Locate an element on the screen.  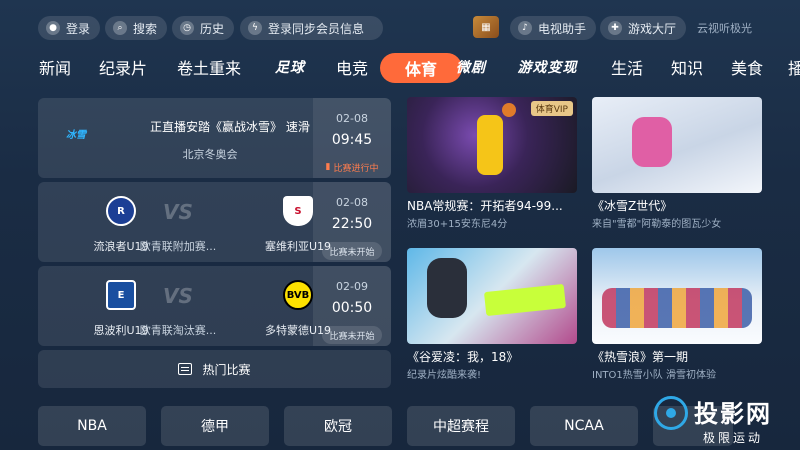
tv-assistant-label: 电视助手 is located at coordinates (562, 28).